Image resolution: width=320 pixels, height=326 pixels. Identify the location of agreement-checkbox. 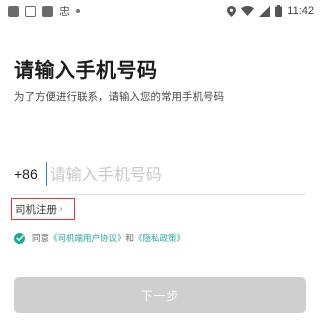
(19, 238).